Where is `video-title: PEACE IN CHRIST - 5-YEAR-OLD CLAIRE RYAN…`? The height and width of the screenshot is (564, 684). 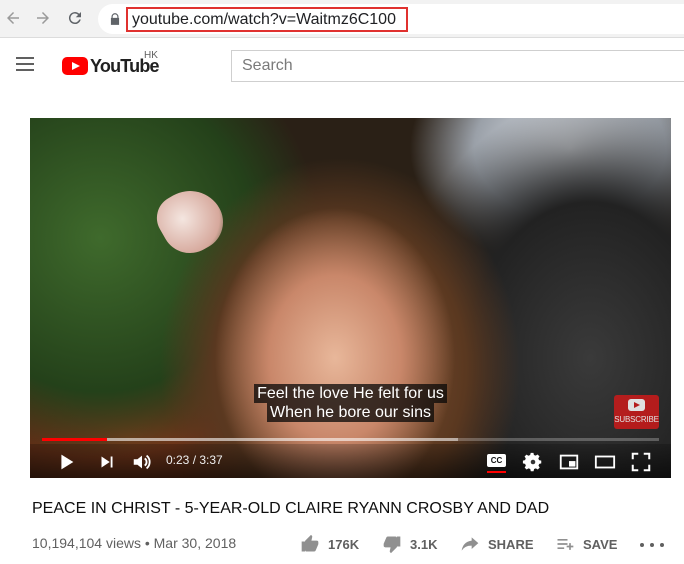 video-title: PEACE IN CHRIST - 5-YEAR-OLD CLAIRE RYAN… is located at coordinates (291, 508).